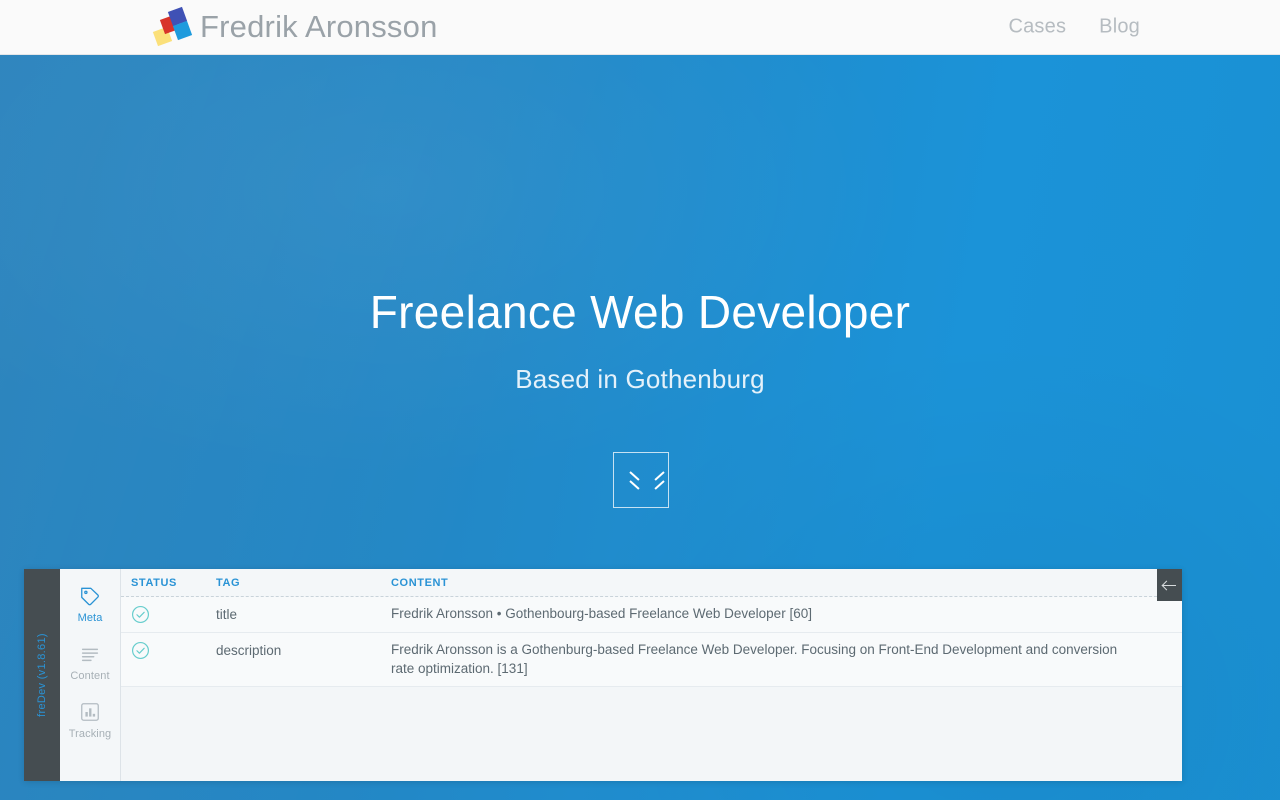 Image resolution: width=1280 pixels, height=800 pixels. Describe the element at coordinates (420, 582) in the screenshot. I see `column-header-content: CONTENT` at that location.